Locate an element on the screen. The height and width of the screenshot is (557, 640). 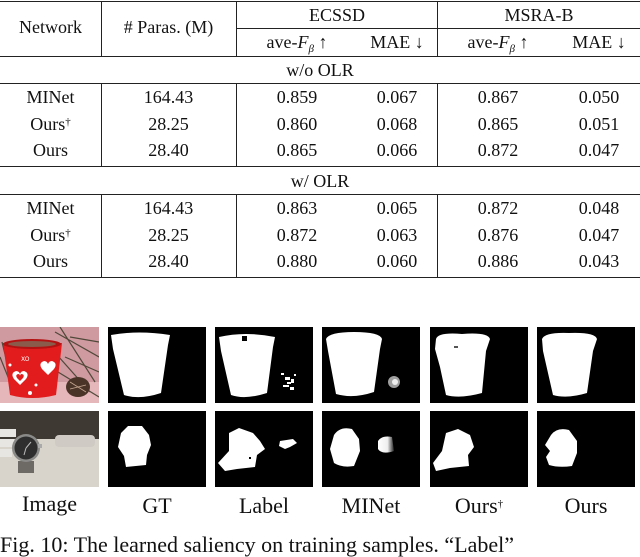
column-label-gt: GT is located at coordinates (157, 505).